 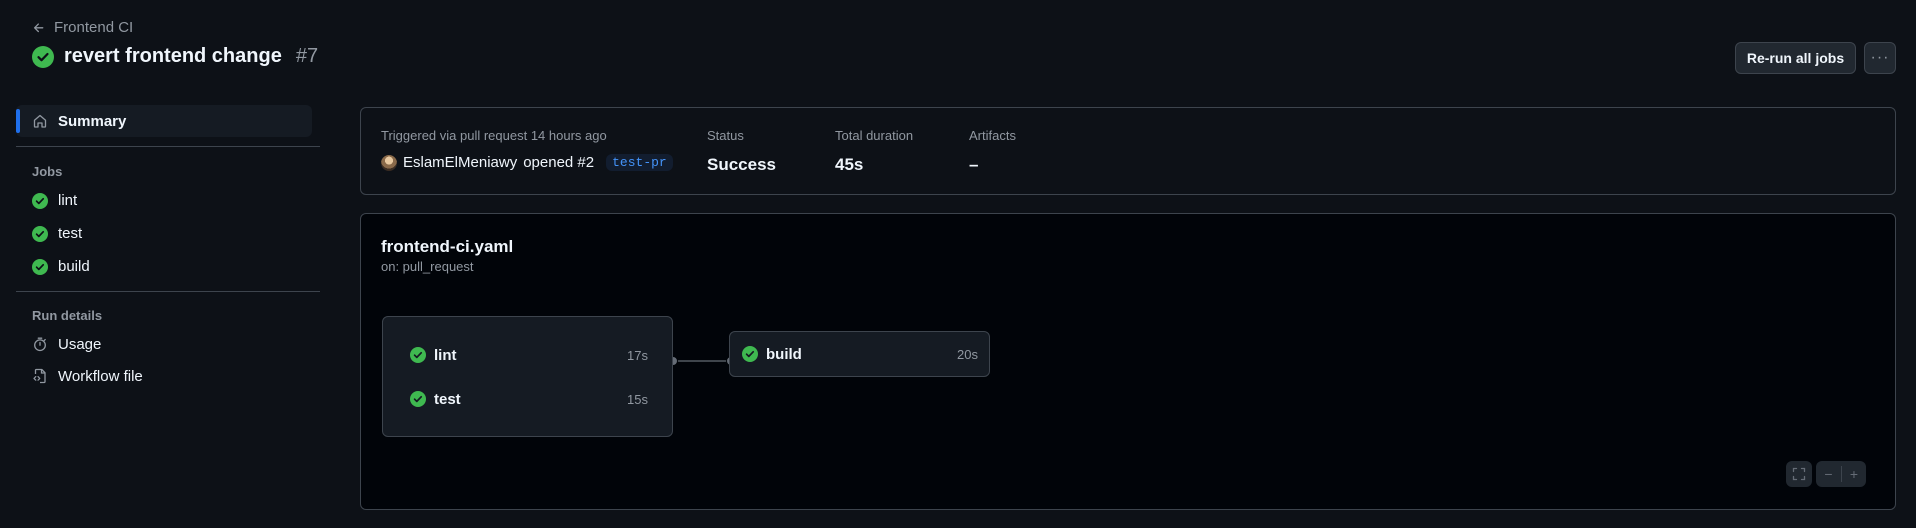 What do you see at coordinates (40, 344) in the screenshot?
I see `stopwatch-icon` at bounding box center [40, 344].